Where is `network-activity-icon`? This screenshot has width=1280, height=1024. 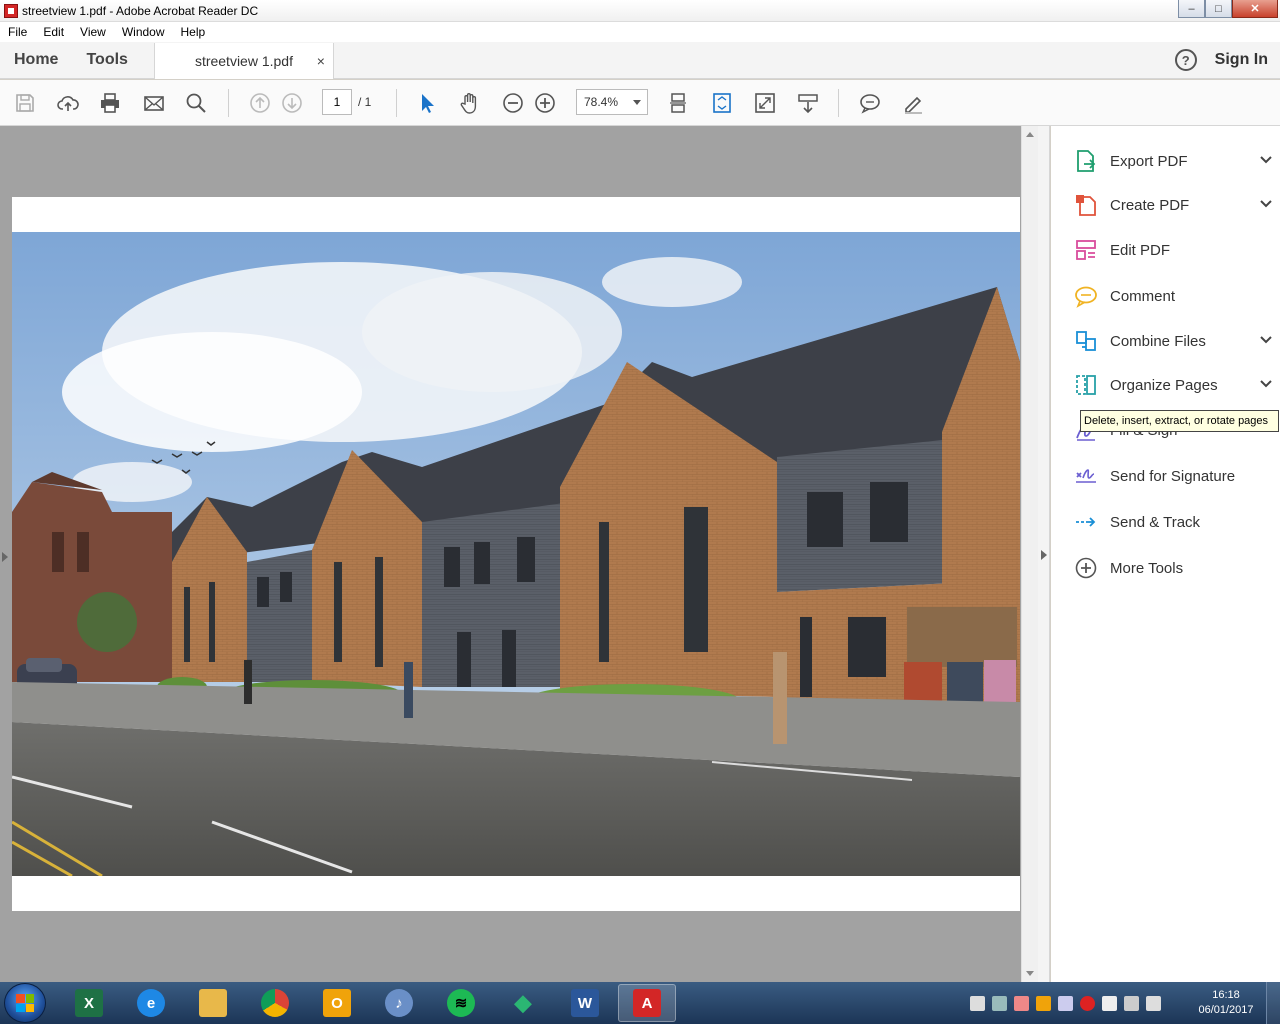 network-activity-icon is located at coordinates (999, 1003).